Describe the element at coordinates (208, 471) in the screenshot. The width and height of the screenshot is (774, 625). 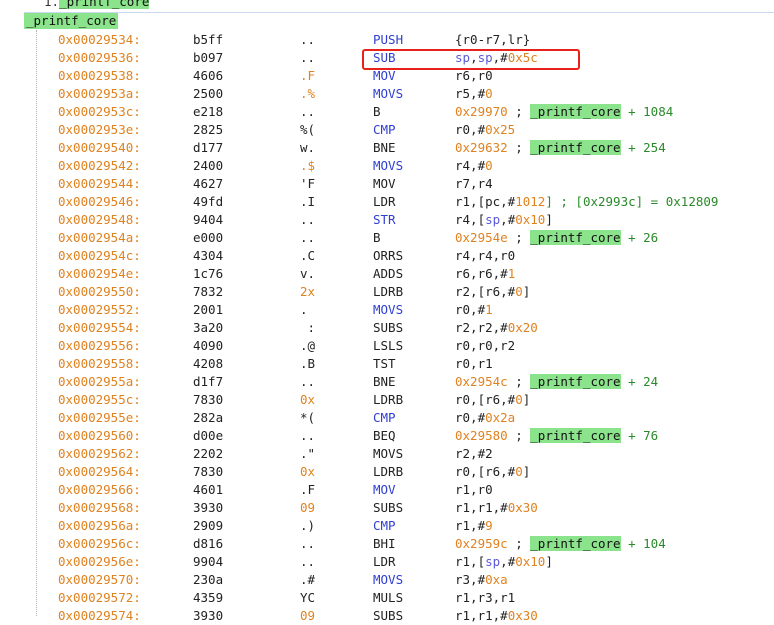
I see `opcode-bytes: 7830` at that location.